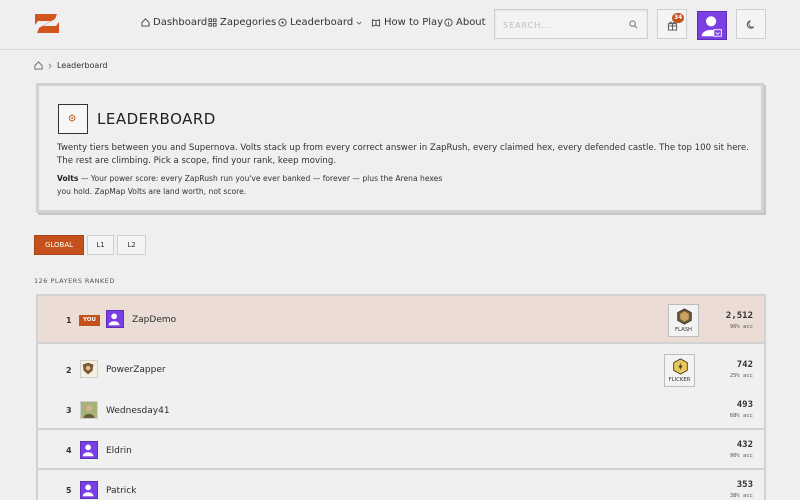 This screenshot has width=800, height=500. What do you see at coordinates (679, 380) in the screenshot?
I see `tier-label: FLICKER` at bounding box center [679, 380].